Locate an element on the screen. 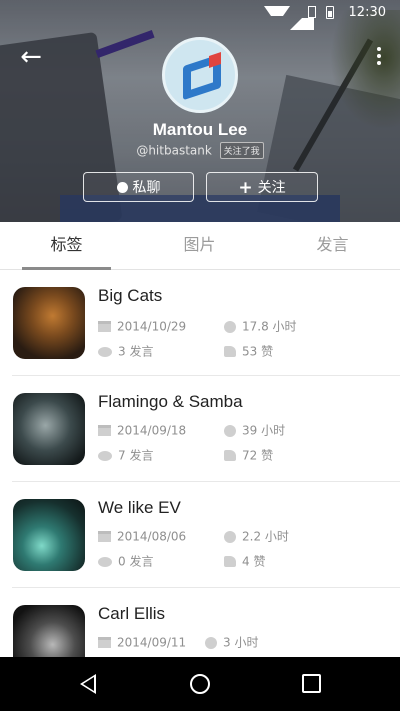 The image size is (400, 711). tab-tags: 标签 is located at coordinates (66, 246).